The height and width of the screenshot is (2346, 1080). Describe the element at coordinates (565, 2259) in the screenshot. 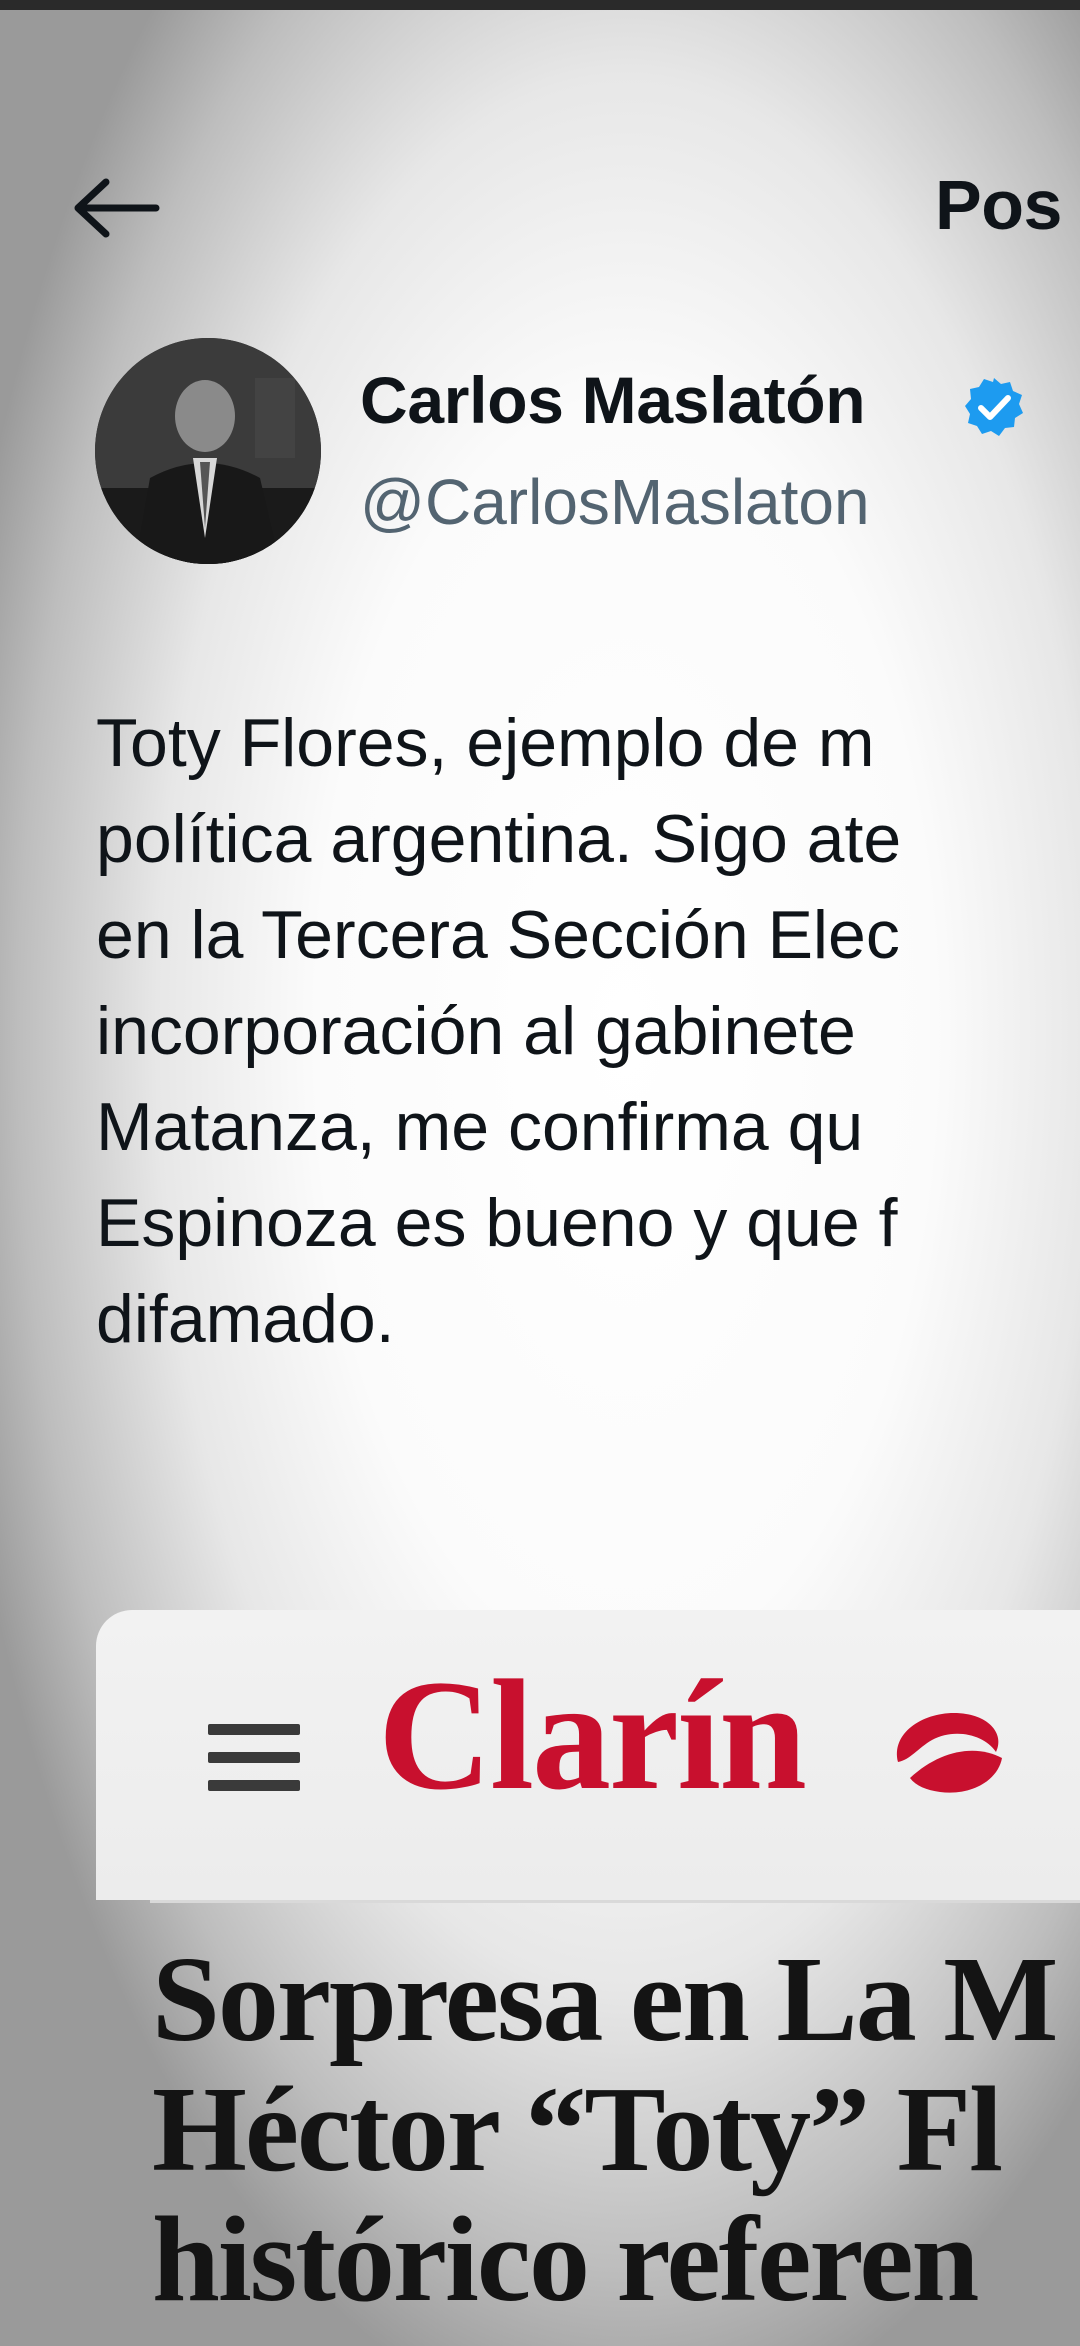

I see `headline-line: histórico referen` at that location.